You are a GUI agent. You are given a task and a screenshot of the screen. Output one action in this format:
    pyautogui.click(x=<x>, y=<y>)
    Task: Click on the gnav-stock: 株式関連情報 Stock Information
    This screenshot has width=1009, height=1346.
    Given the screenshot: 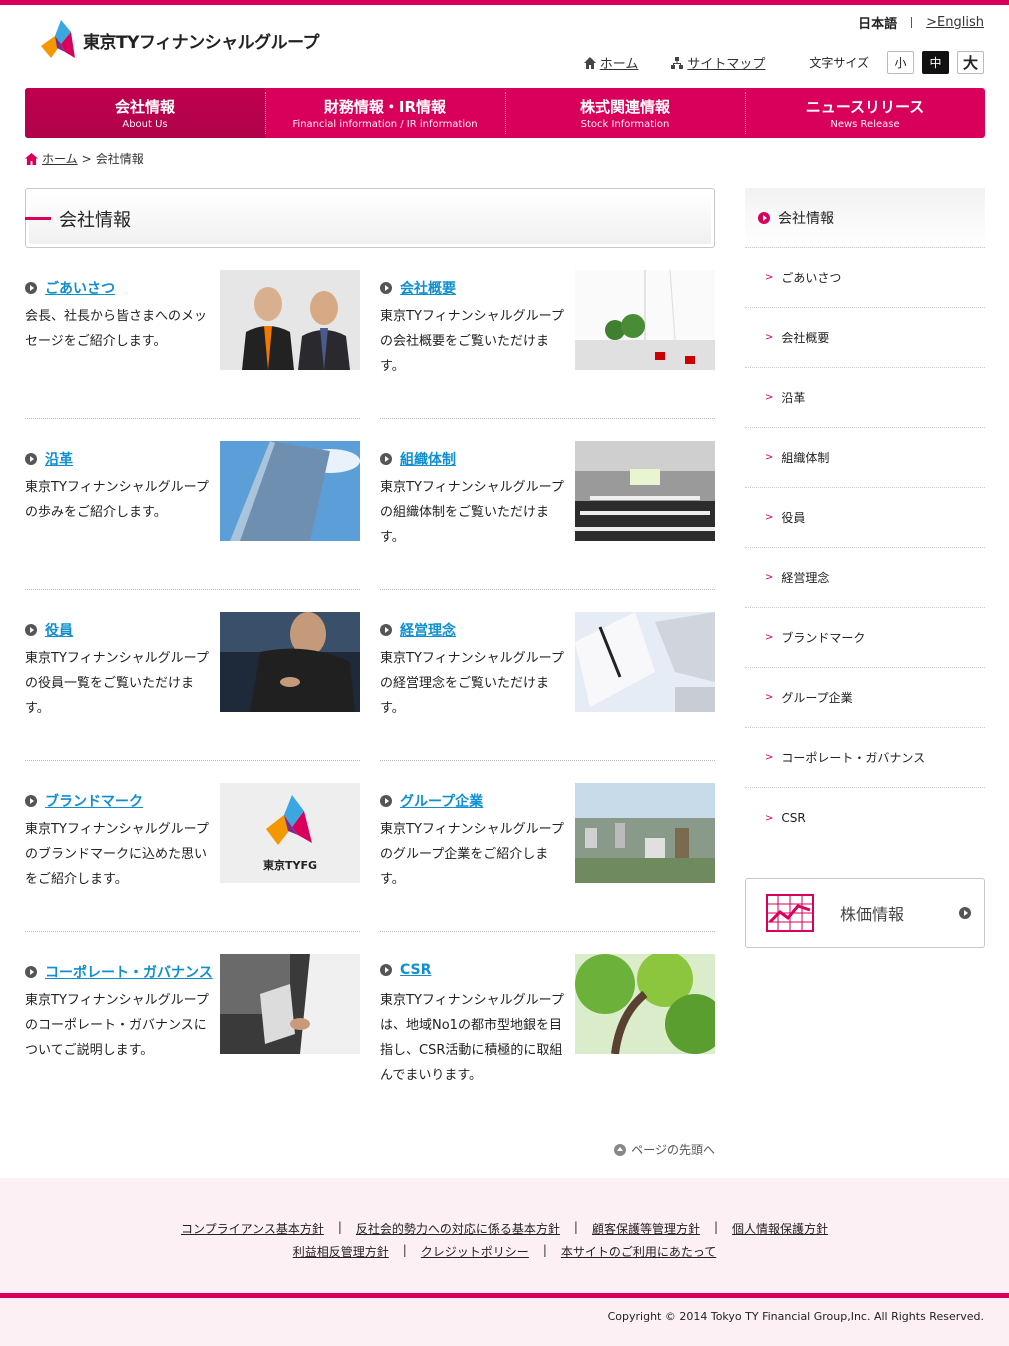 What is the action you would take?
    pyautogui.click(x=625, y=113)
    